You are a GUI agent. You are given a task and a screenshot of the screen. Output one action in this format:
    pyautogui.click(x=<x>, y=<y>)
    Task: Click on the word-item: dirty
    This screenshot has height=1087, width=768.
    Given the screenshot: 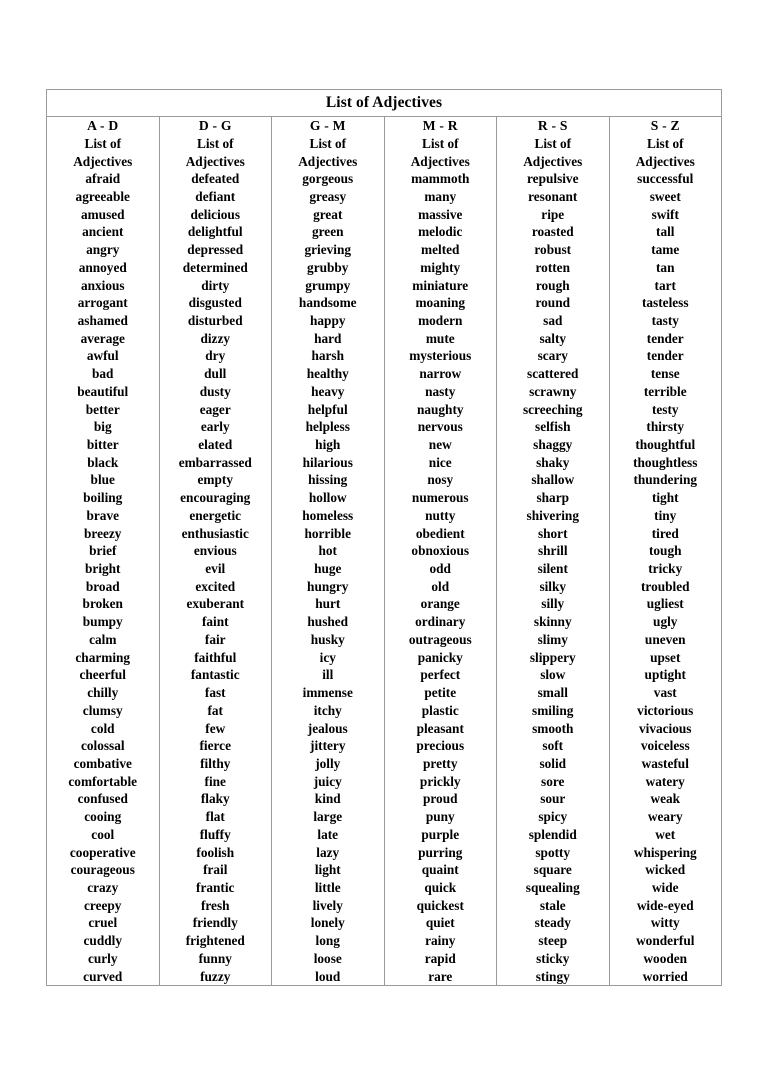 What is the action you would take?
    pyautogui.click(x=215, y=285)
    